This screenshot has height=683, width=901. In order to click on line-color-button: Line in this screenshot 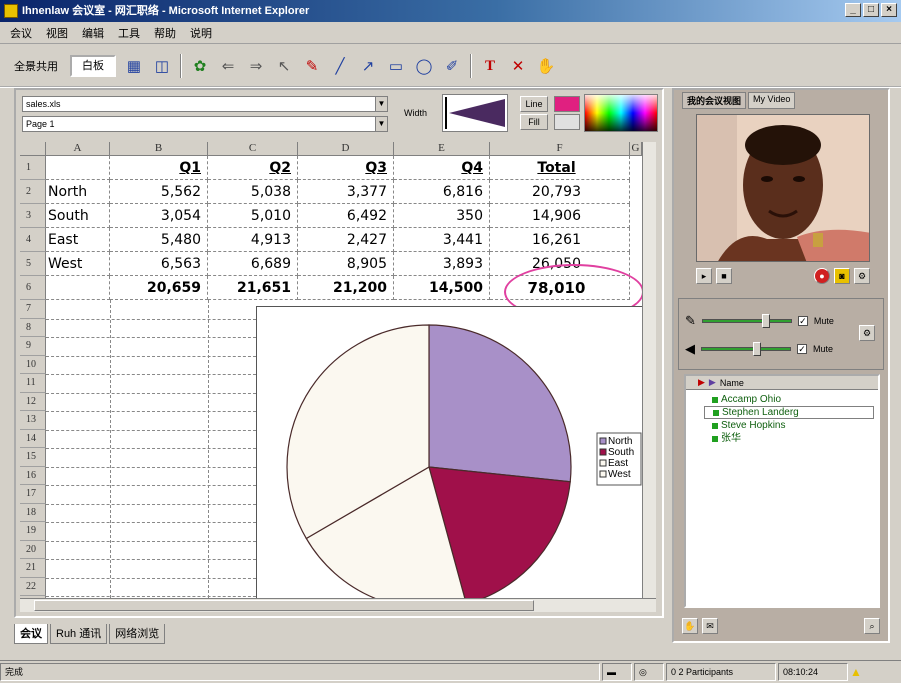, I will do `click(534, 104)`.